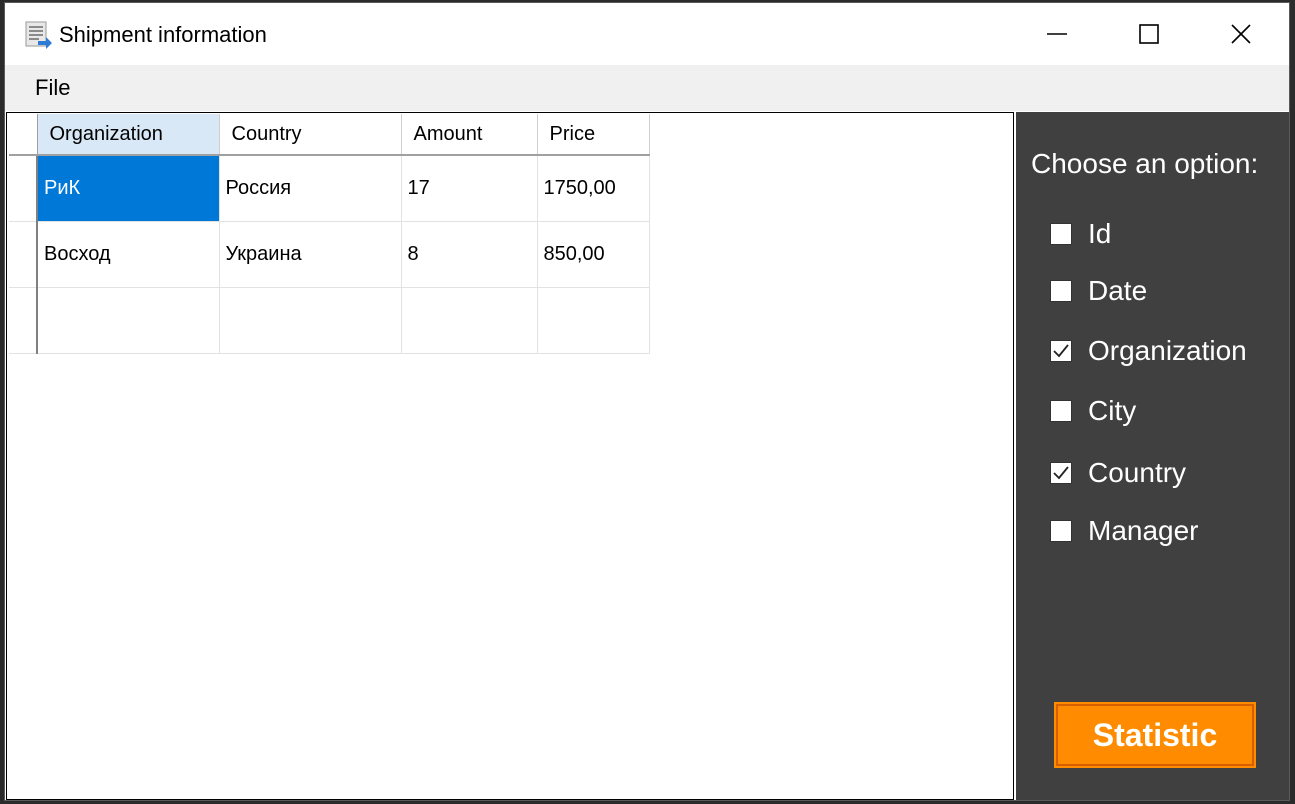 The image size is (1295, 804). What do you see at coordinates (52, 88) in the screenshot?
I see `menu-file: File` at bounding box center [52, 88].